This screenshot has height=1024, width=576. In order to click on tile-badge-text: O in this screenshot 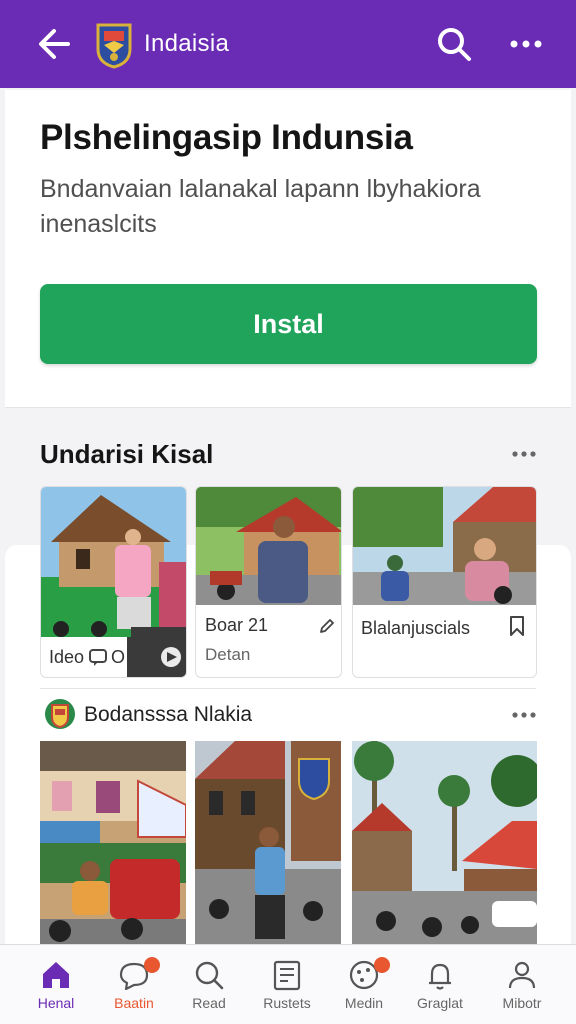, I will do `click(118, 657)`.